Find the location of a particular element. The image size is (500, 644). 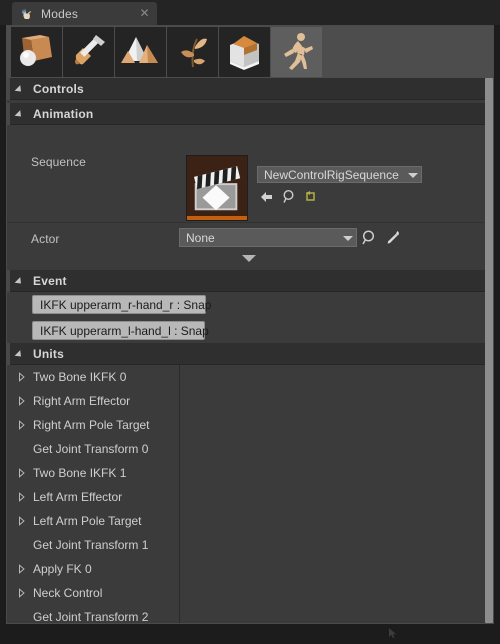

unit-row: Apply FK 0 is located at coordinates (93, 569).